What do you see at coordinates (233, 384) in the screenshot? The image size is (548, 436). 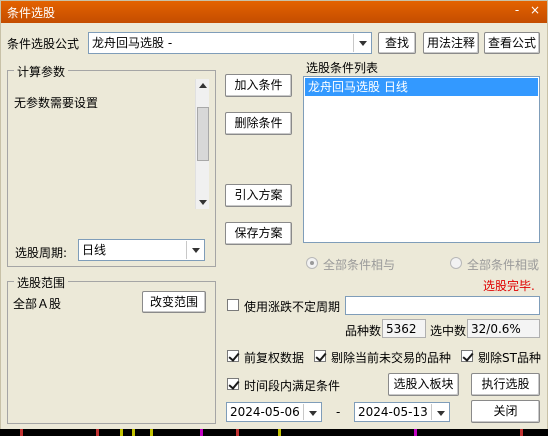 I see `time-range-checkbox` at bounding box center [233, 384].